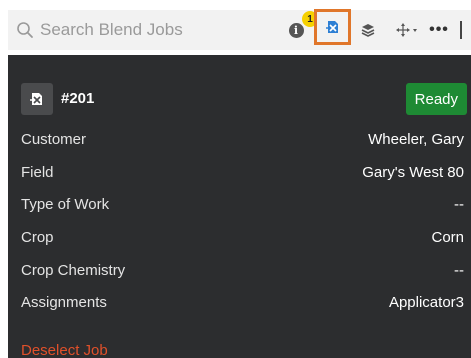  Describe the element at coordinates (416, 139) in the screenshot. I see `detail-value: Wheeler, Gary` at that location.